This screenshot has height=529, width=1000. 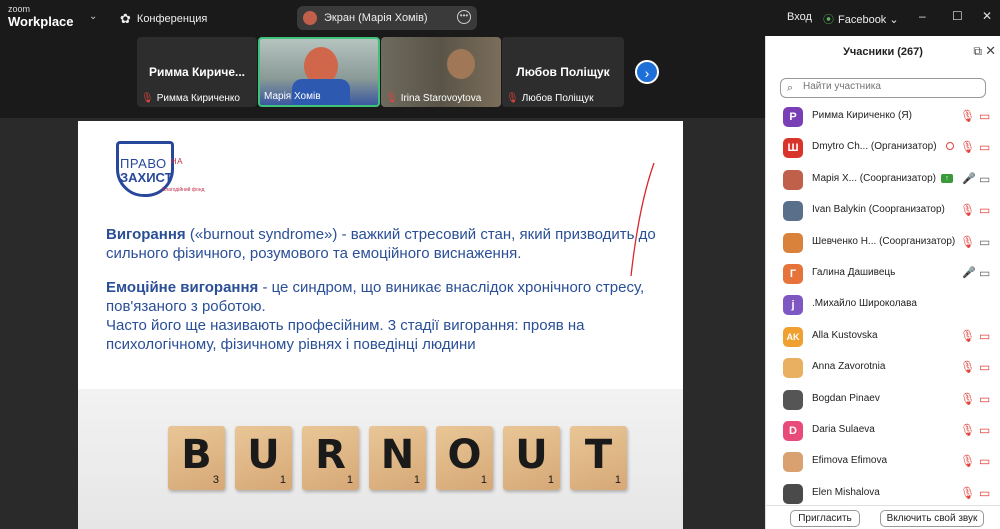 I want to click on invite-button: Пригласить, so click(x=825, y=518).